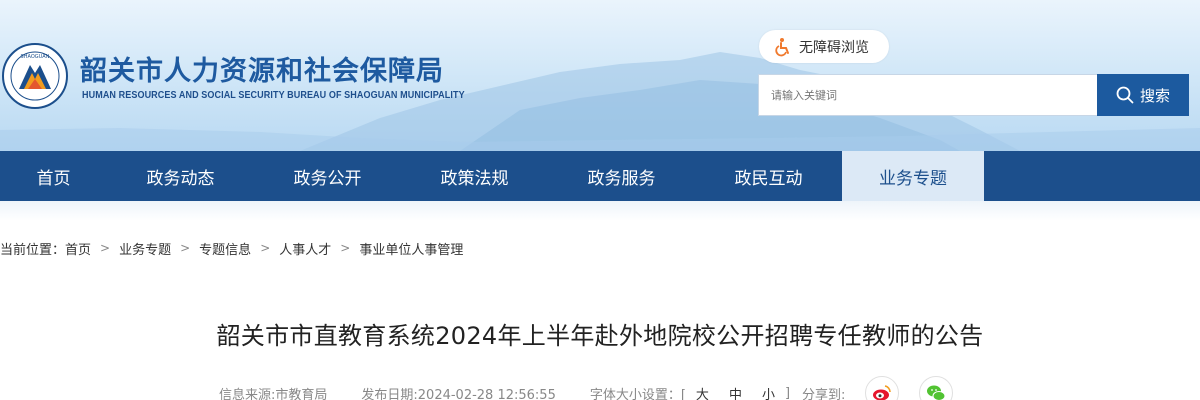 The image size is (1200, 400). Describe the element at coordinates (225, 248) in the screenshot. I see `breadcrumb-item-topic-info: 专题信息` at that location.